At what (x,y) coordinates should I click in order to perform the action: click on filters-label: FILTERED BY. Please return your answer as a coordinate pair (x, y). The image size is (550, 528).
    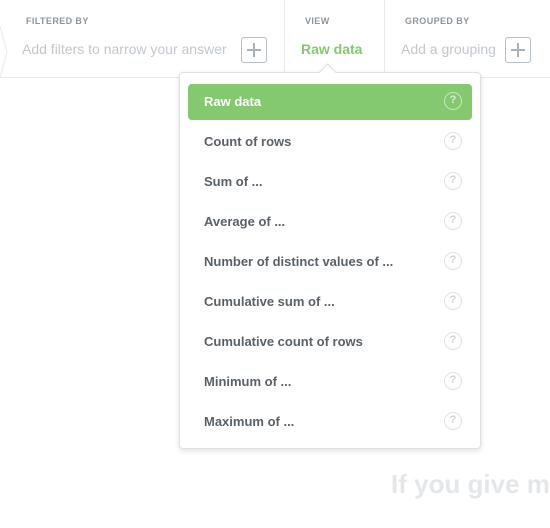
    Looking at the image, I should click on (57, 21).